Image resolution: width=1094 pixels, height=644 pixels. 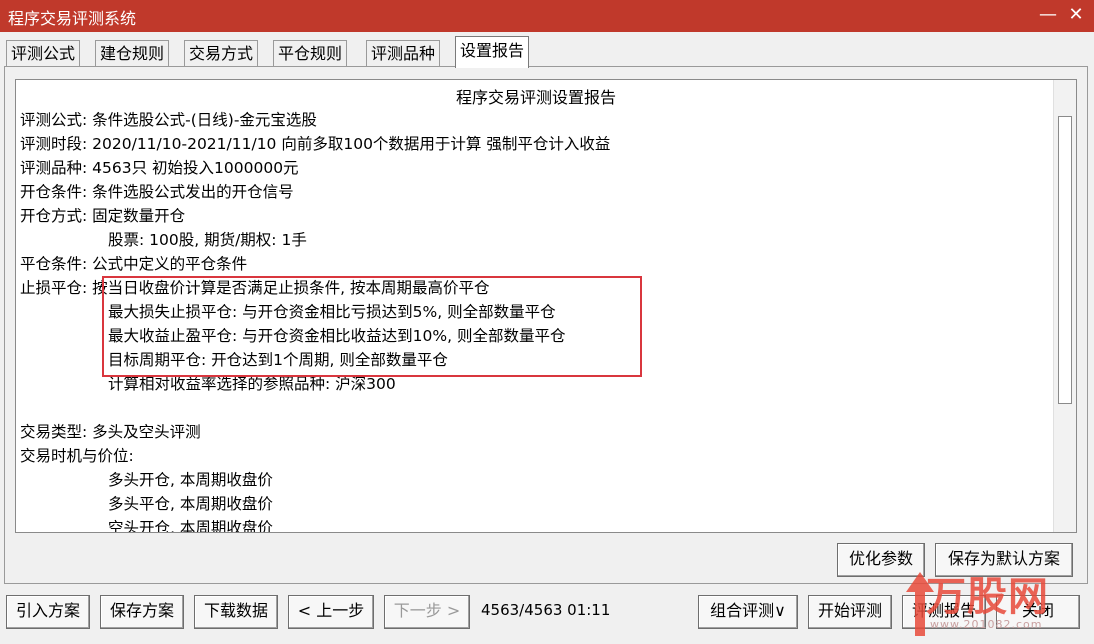 I want to click on report-line: 多头开仓, 本周期收盘价, so click(x=190, y=480).